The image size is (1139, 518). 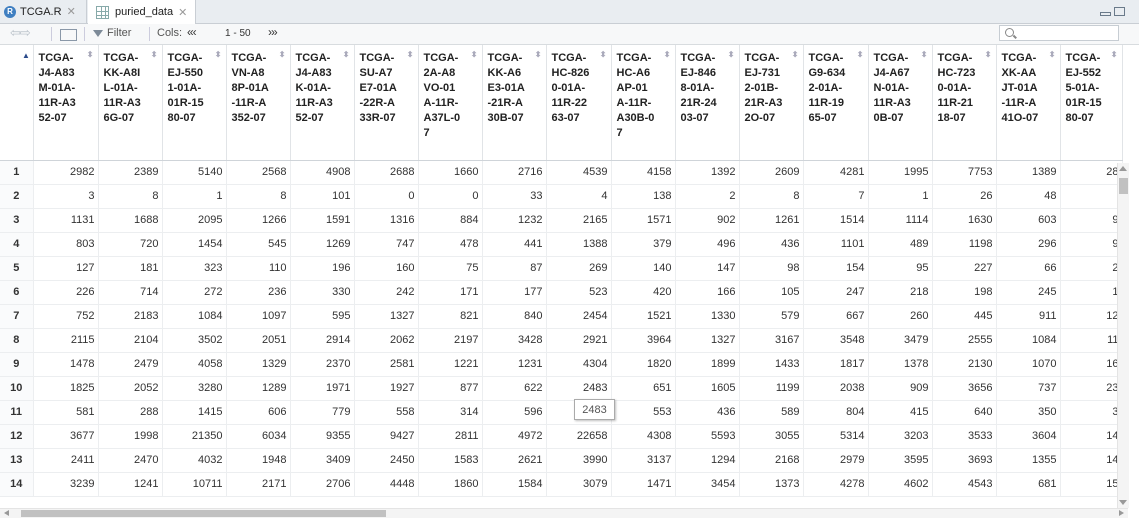 I want to click on table-cell: 1514, so click(x=836, y=220).